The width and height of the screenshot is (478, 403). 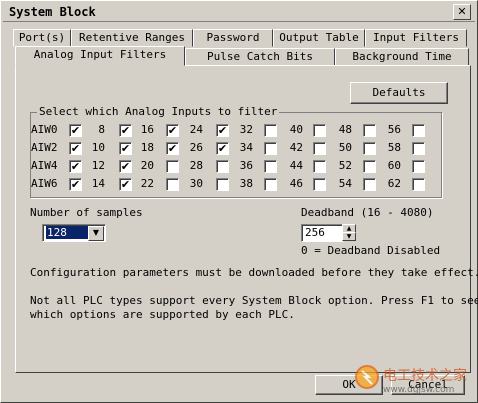 What do you see at coordinates (349, 236) in the screenshot?
I see `spin-down-icon: ▼` at bounding box center [349, 236].